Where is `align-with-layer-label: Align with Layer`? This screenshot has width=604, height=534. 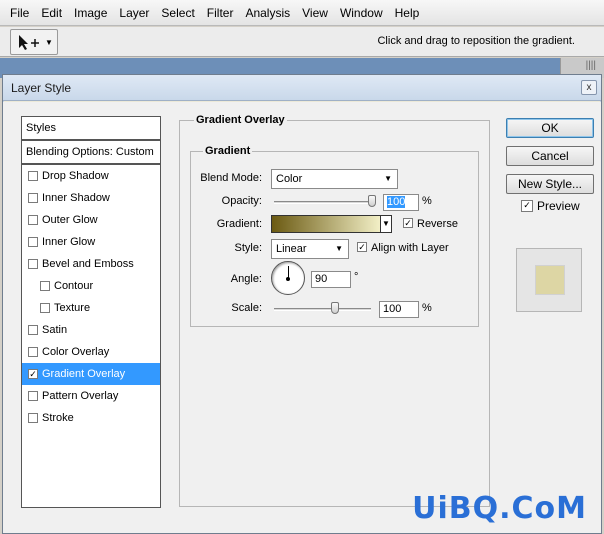
align-with-layer-label: Align with Layer is located at coordinates (410, 248).